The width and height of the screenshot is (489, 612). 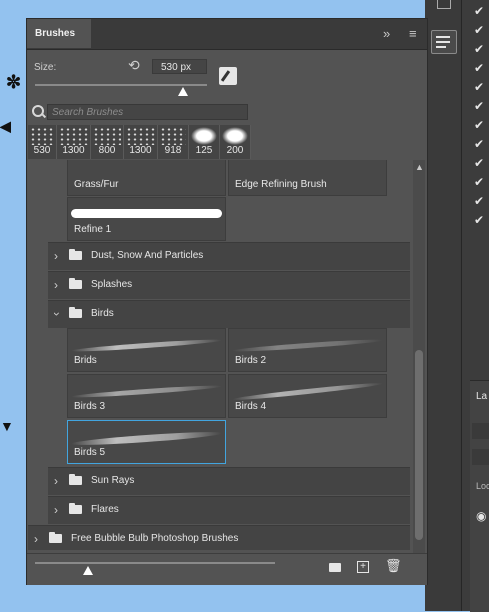 I want to click on size-slider-track, so click(x=121, y=85).